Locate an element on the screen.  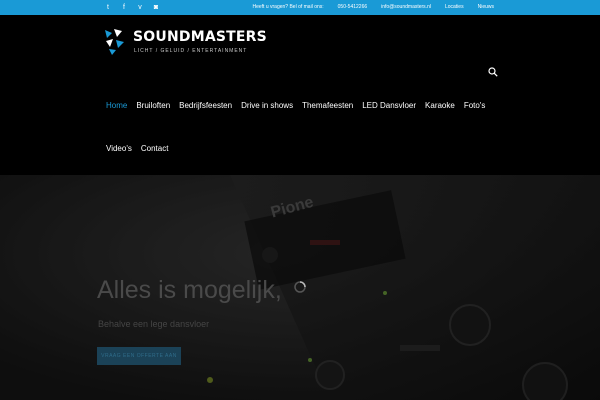
hero-subtitle: Behalve een lege dansvloer is located at coordinates (154, 324).